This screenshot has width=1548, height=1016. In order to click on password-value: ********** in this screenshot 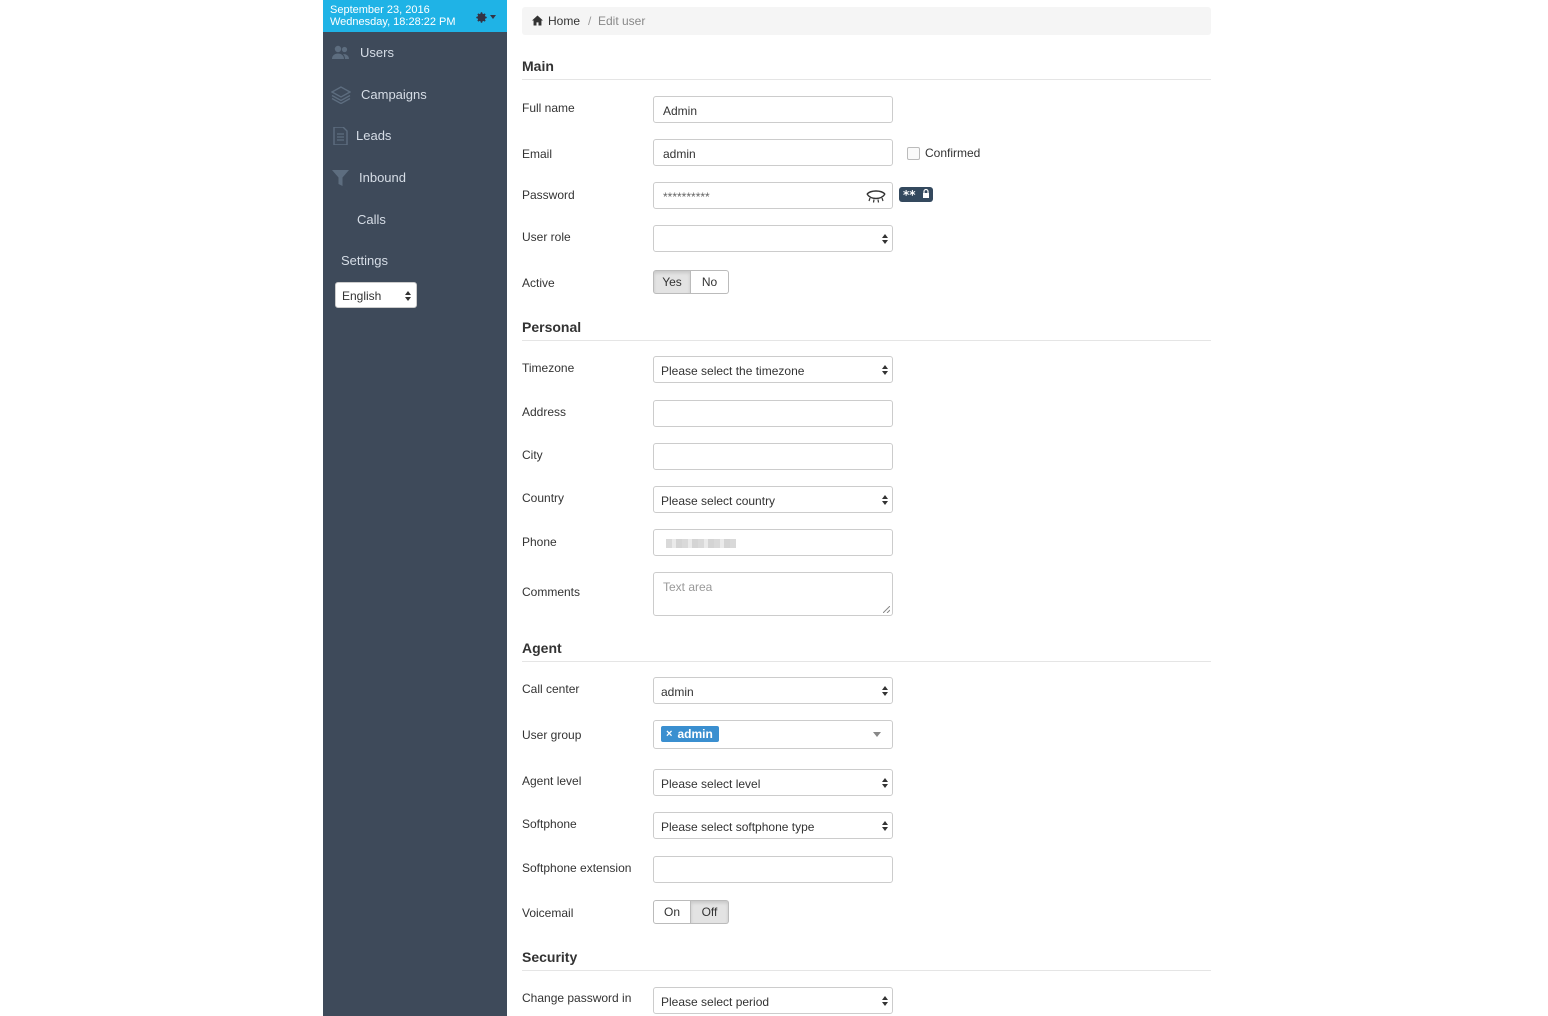, I will do `click(686, 197)`.